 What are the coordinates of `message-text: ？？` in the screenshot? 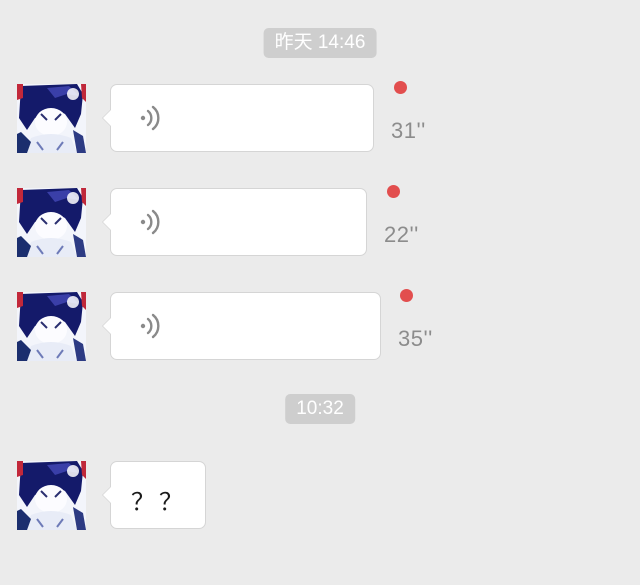 It's located at (159, 502).